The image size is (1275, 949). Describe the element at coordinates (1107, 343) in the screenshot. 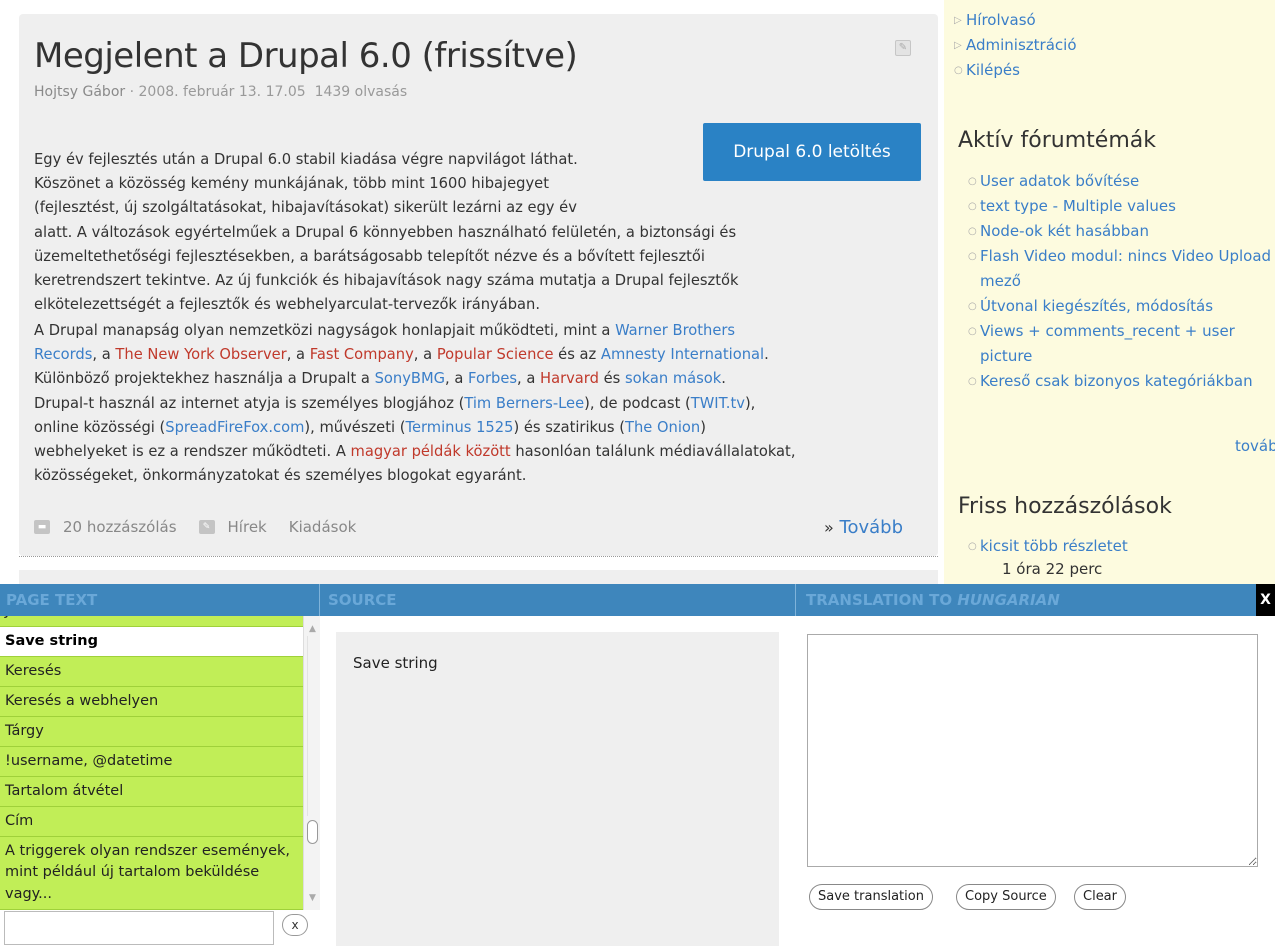

I see `forum-topic-link: Views + comments_recent + user picture` at that location.